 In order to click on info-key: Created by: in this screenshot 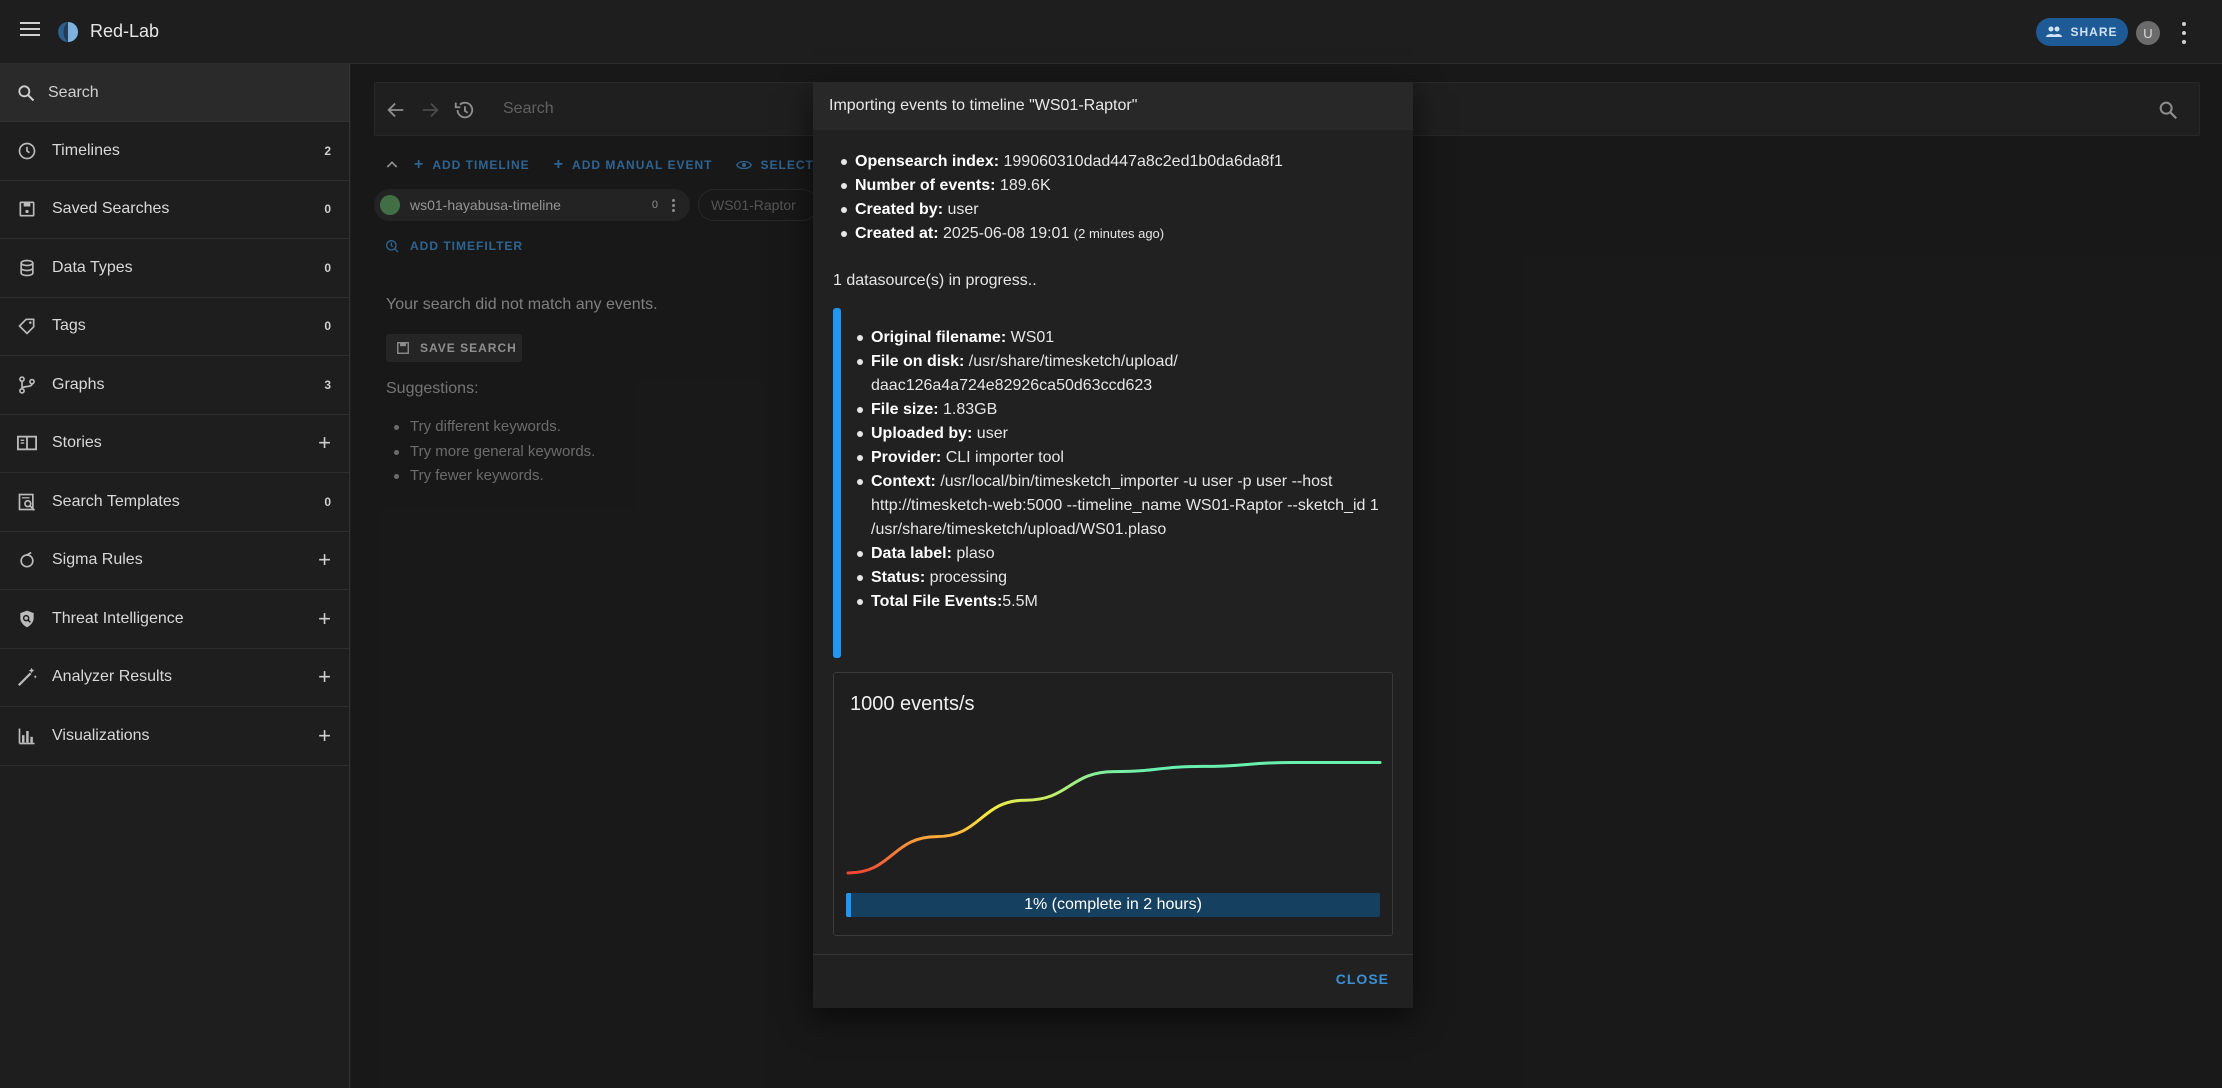, I will do `click(899, 209)`.